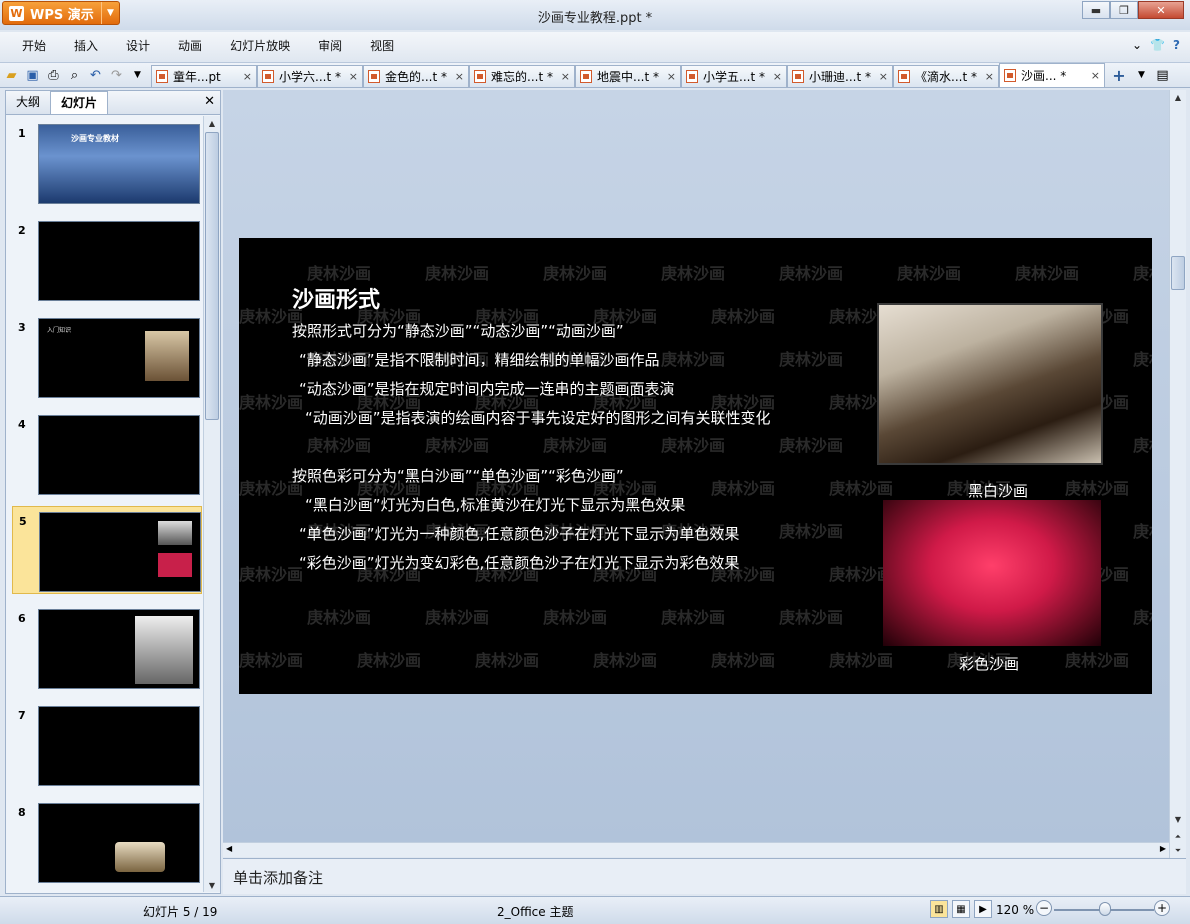 The height and width of the screenshot is (924, 1190). What do you see at coordinates (74, 75) in the screenshot?
I see `print-preview-icon: ⌕` at bounding box center [74, 75].